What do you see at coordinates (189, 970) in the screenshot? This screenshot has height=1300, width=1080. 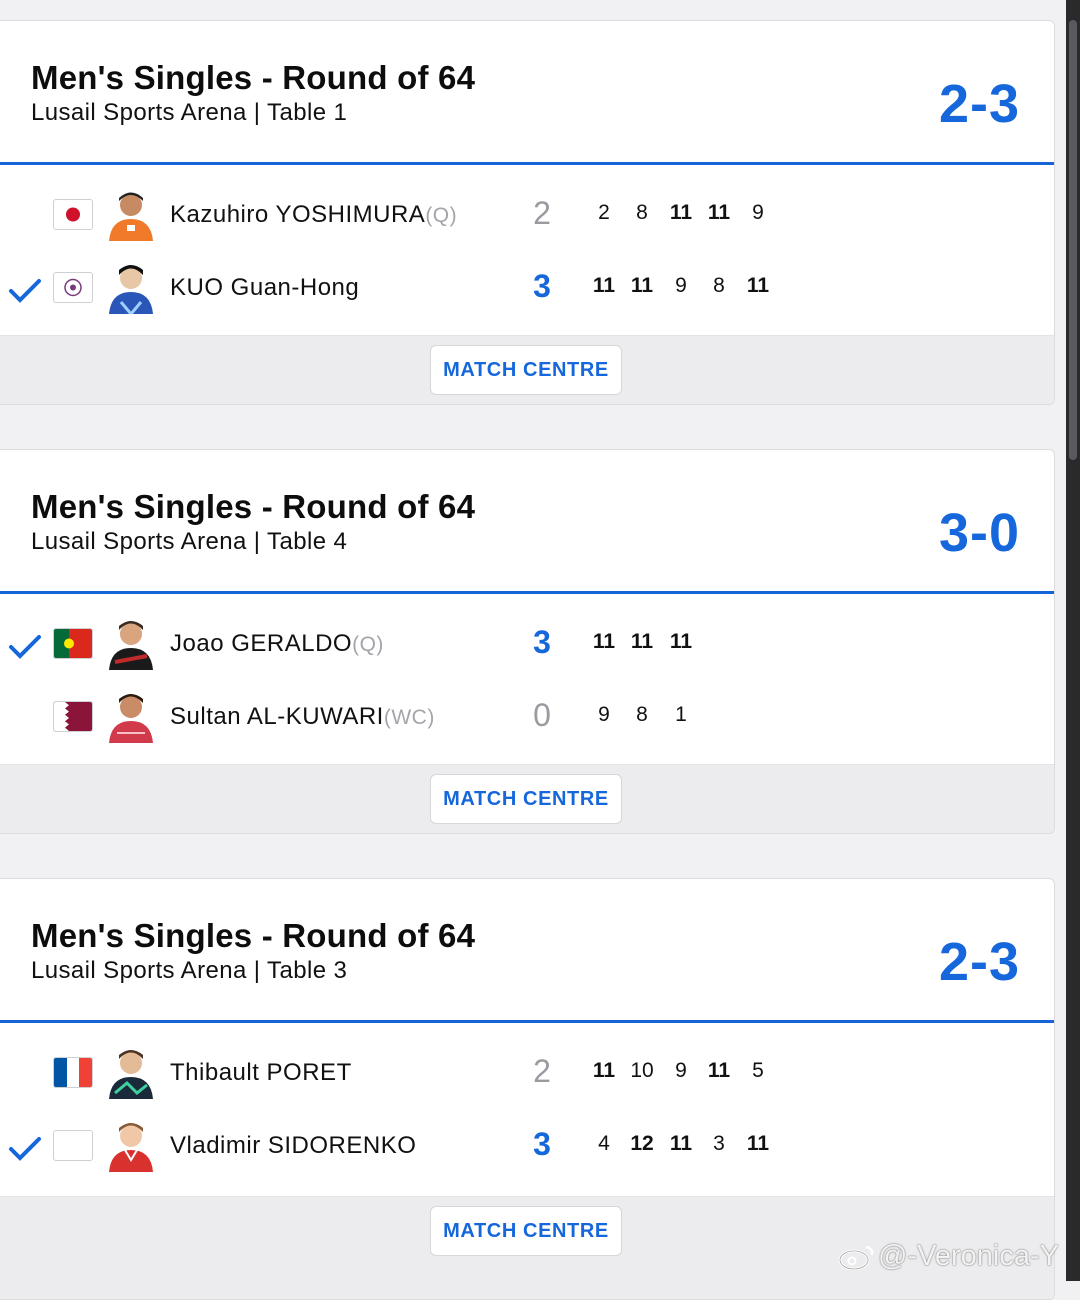 I see `match-venue: Lusail Sports Arena | Table 3` at bounding box center [189, 970].